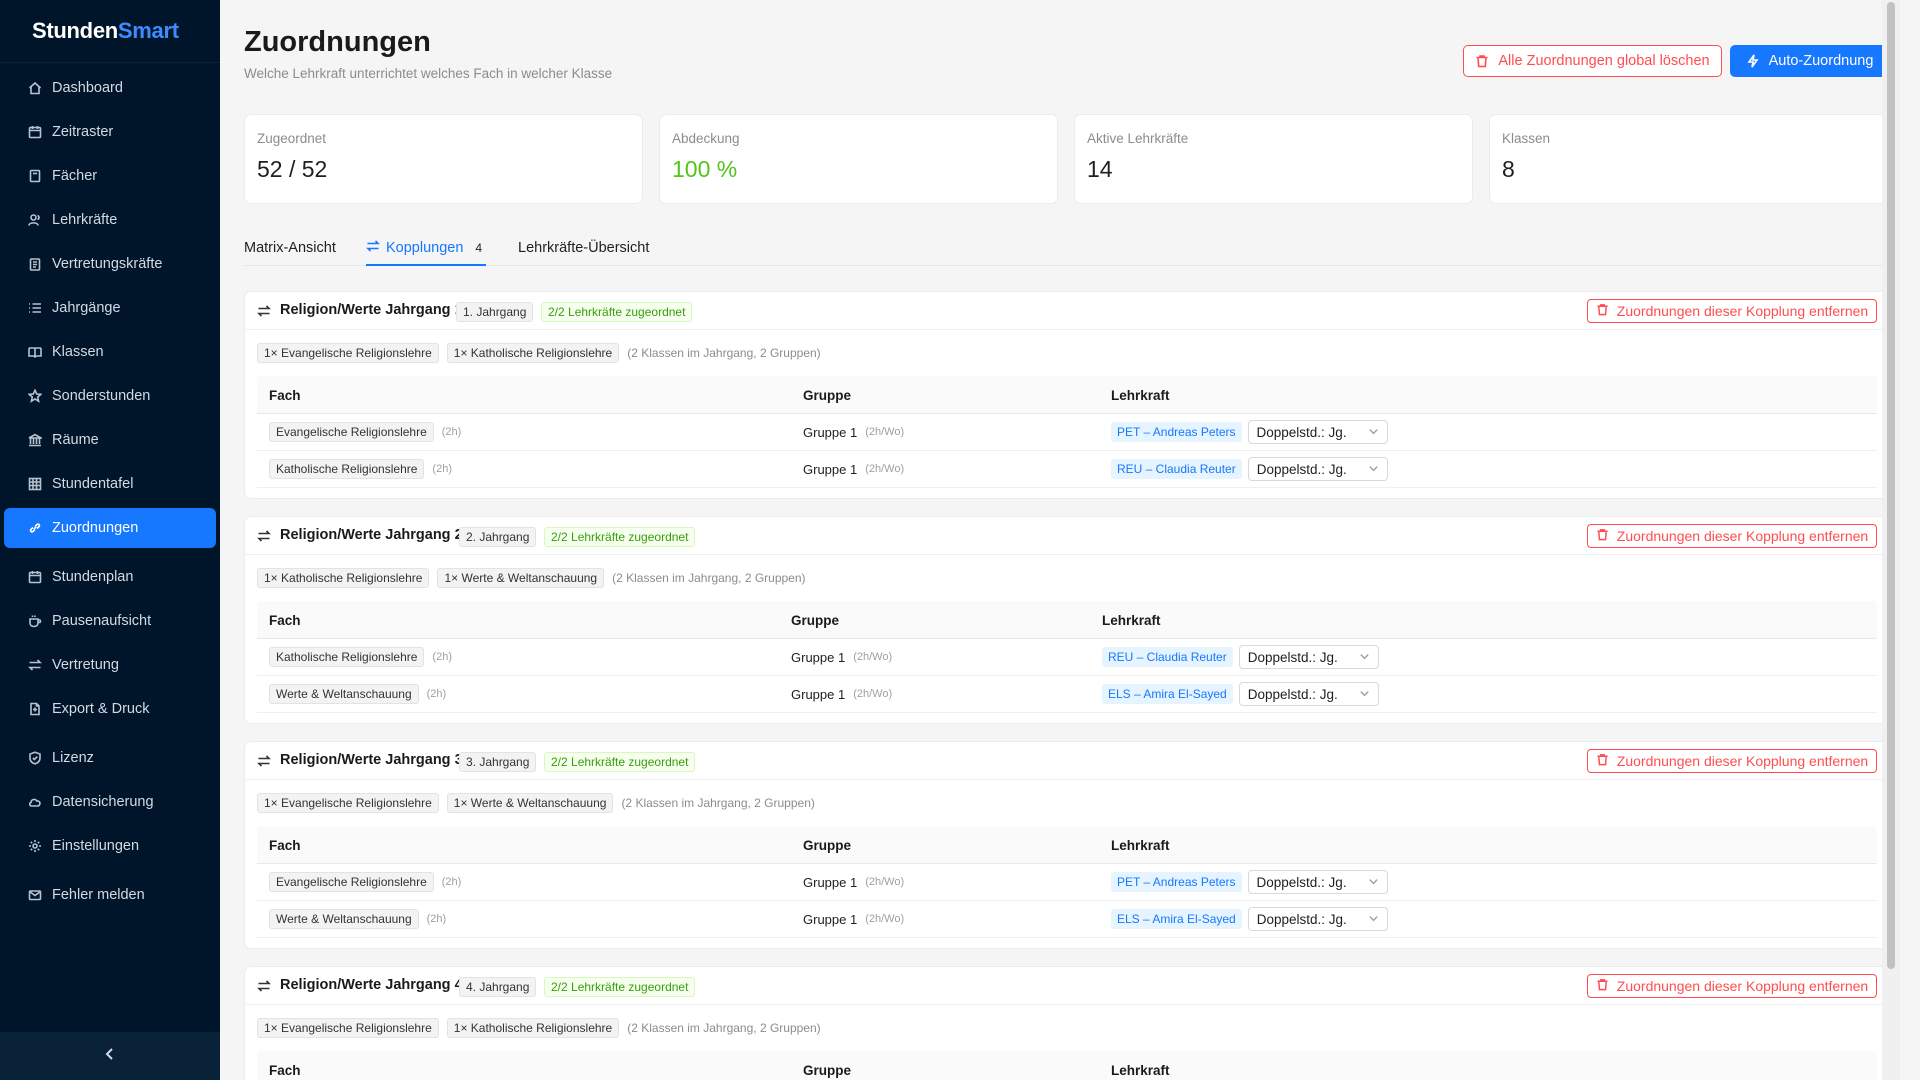  I want to click on sidebar-item-pausenaufsicht: Pausenaufsicht, so click(110, 621).